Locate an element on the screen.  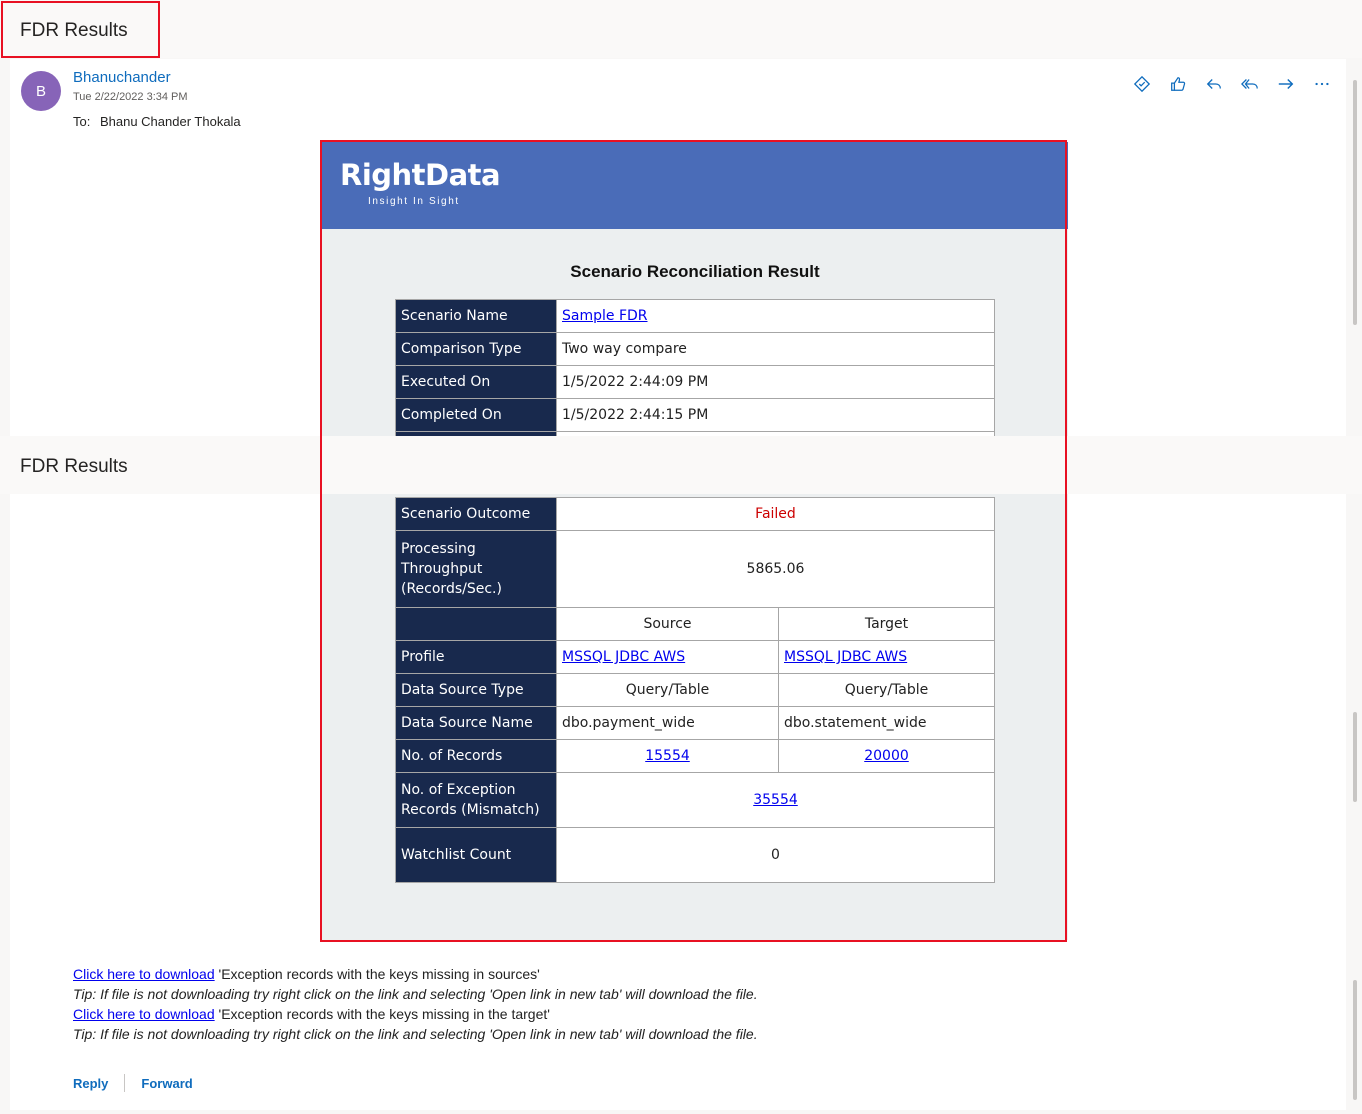
subject-title: FDR Results is located at coordinates (74, 466).